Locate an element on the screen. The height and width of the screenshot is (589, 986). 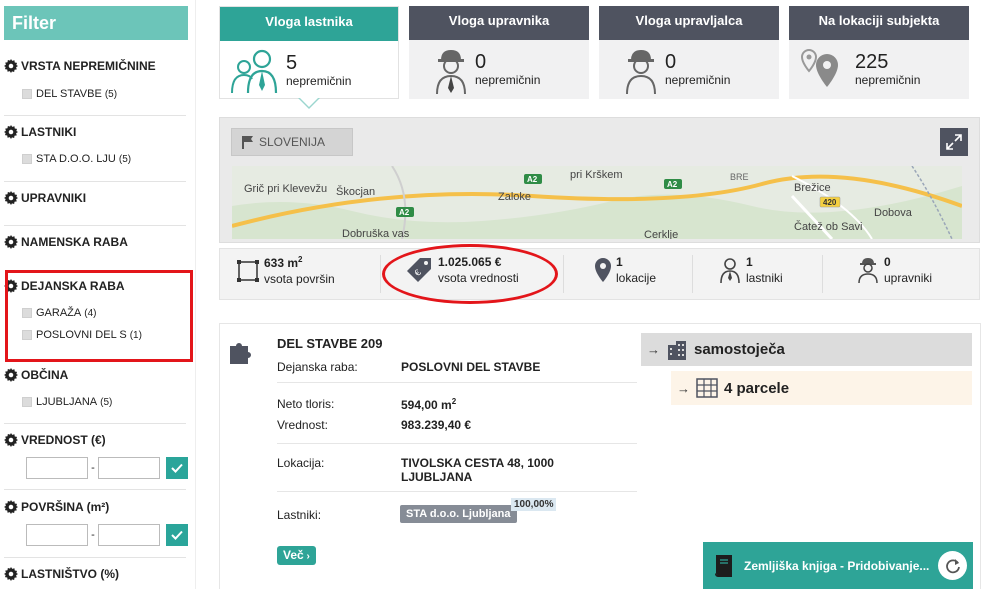
row-label: Lastniki: is located at coordinates (299, 515).